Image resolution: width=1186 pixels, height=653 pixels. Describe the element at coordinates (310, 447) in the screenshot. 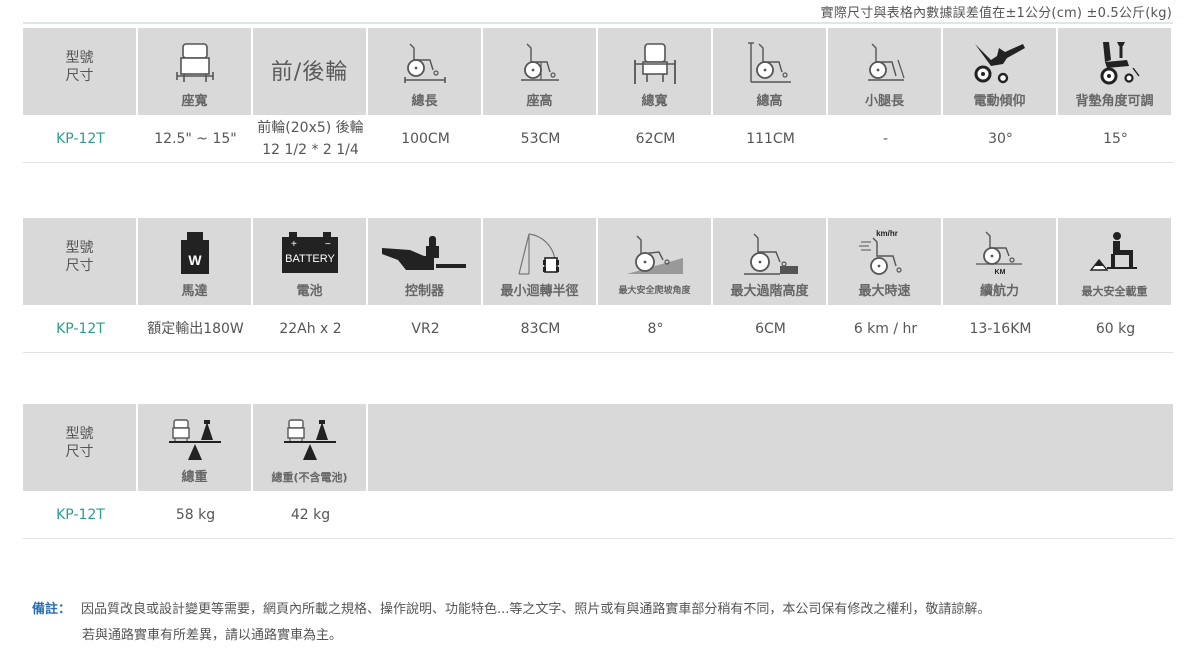

I see `header-weight-no-battery: 總重(不含電池)` at that location.